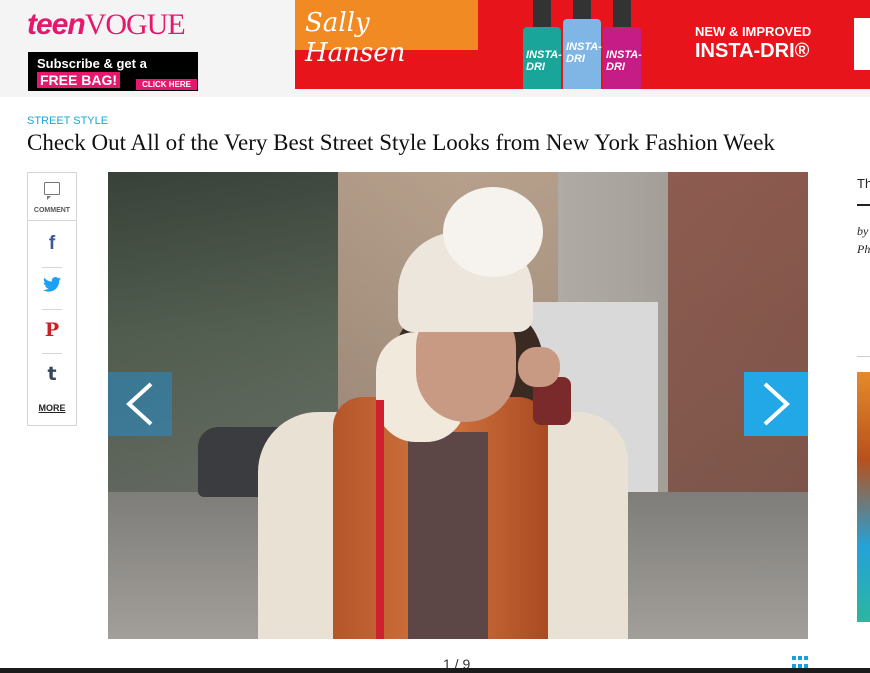 This screenshot has height=673, width=870. I want to click on share-rail: COMMENT f P t MORE, so click(52, 299).